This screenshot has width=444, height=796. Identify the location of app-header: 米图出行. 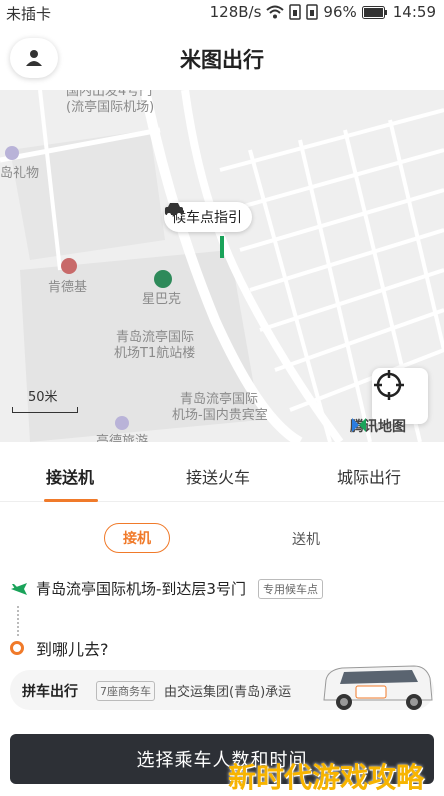
(222, 58).